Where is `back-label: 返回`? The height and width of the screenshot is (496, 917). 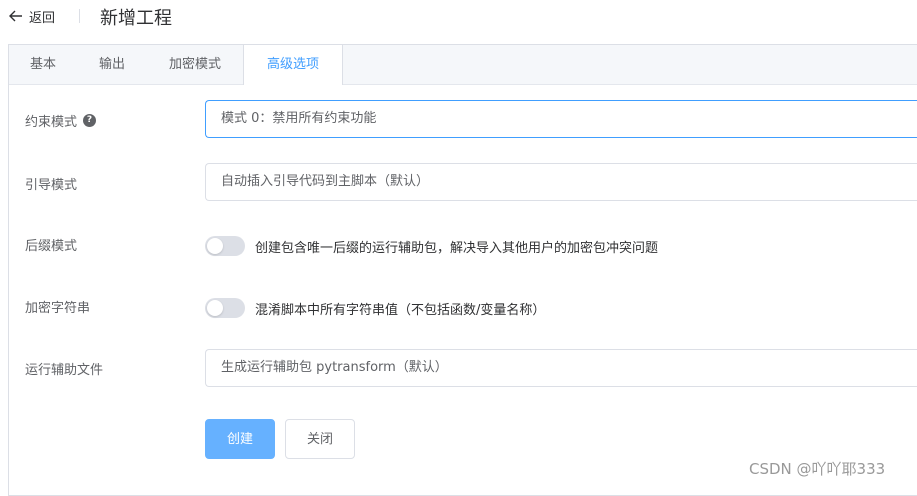 back-label: 返回 is located at coordinates (42, 18).